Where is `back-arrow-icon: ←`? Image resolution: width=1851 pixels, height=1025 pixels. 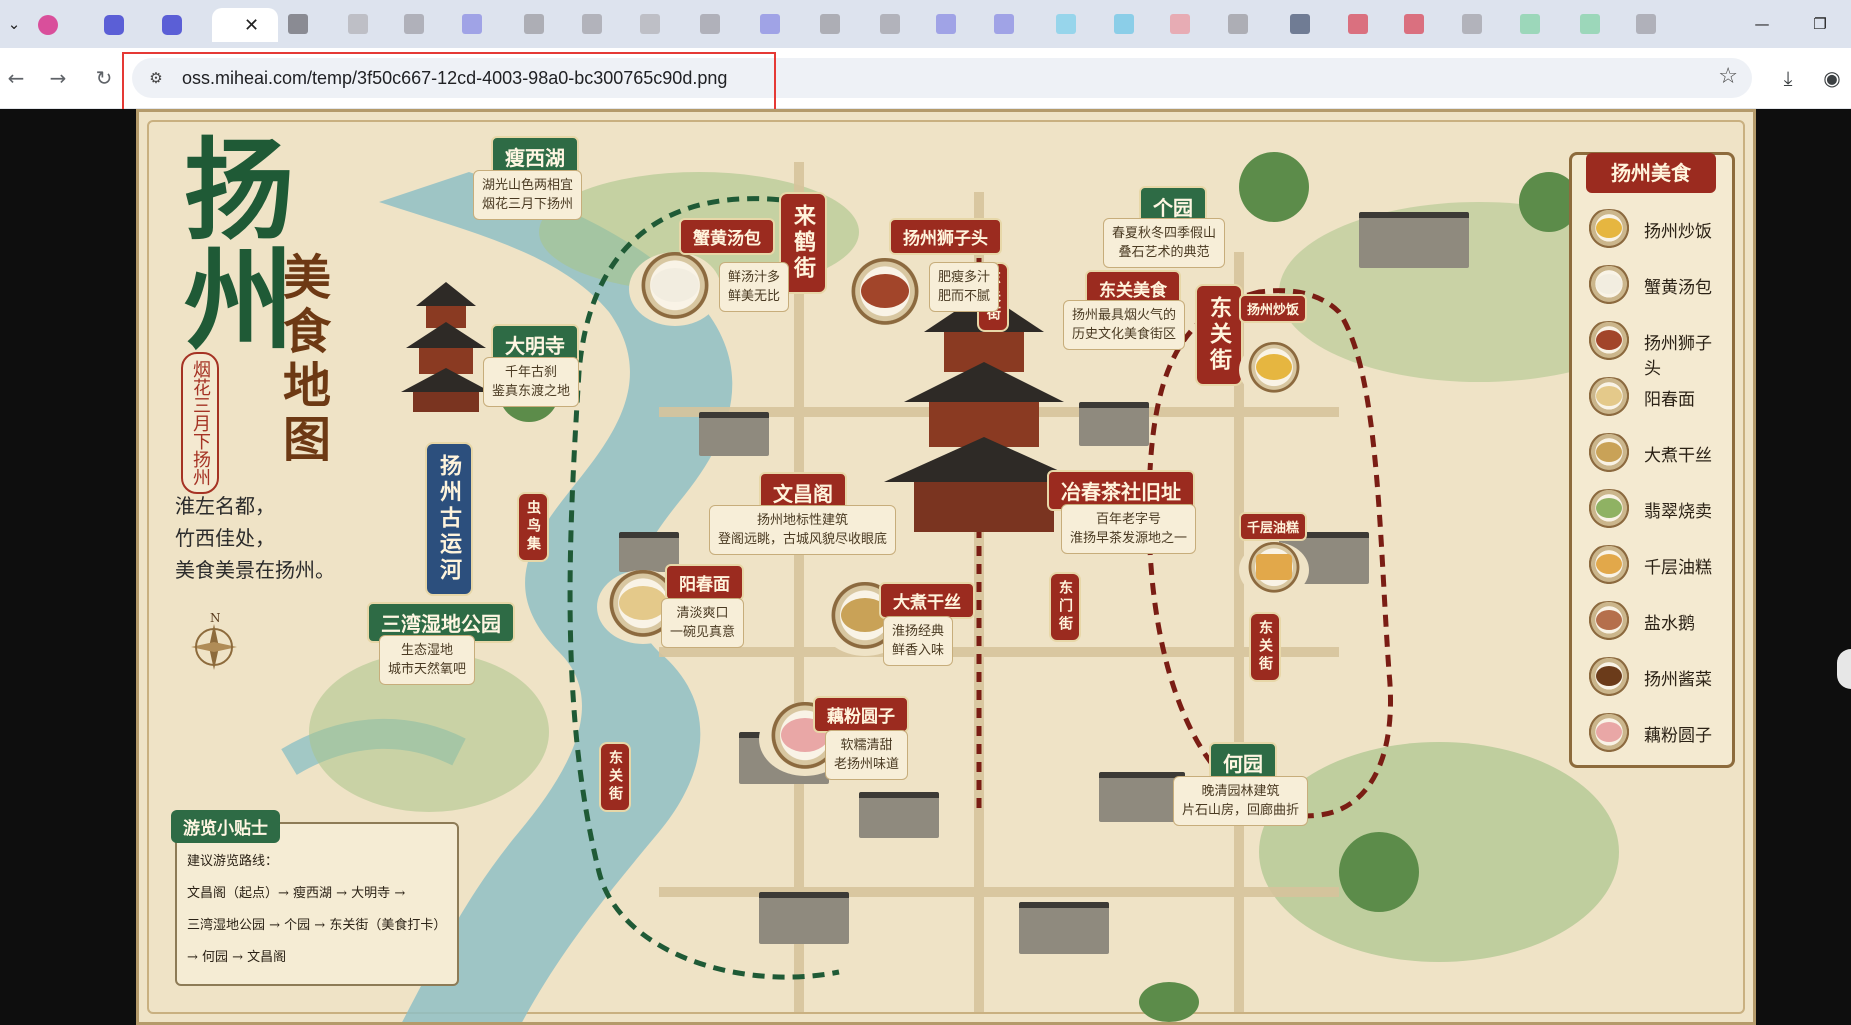 back-arrow-icon: ← is located at coordinates (16, 78).